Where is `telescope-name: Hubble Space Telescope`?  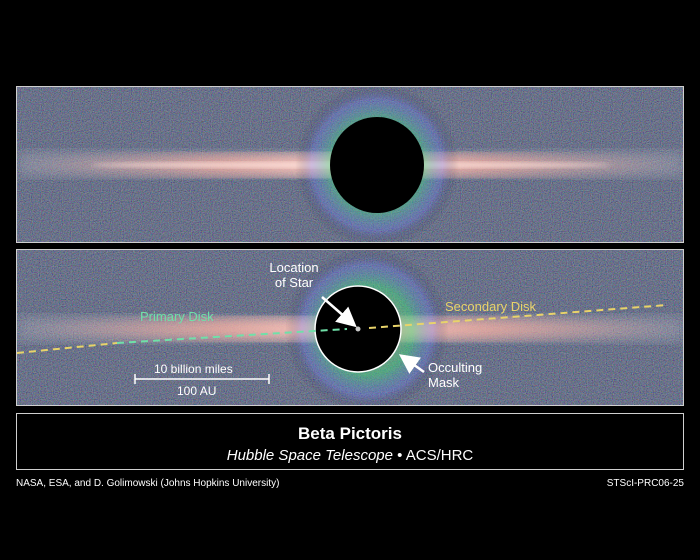 telescope-name: Hubble Space Telescope is located at coordinates (309, 455).